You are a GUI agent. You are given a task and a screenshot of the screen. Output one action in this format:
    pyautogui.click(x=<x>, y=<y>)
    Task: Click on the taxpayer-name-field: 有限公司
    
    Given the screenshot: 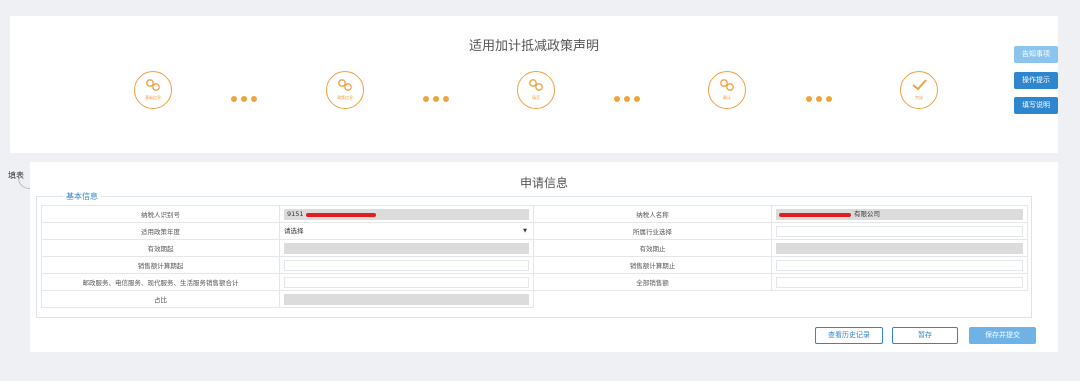 What is the action you would take?
    pyautogui.click(x=899, y=214)
    